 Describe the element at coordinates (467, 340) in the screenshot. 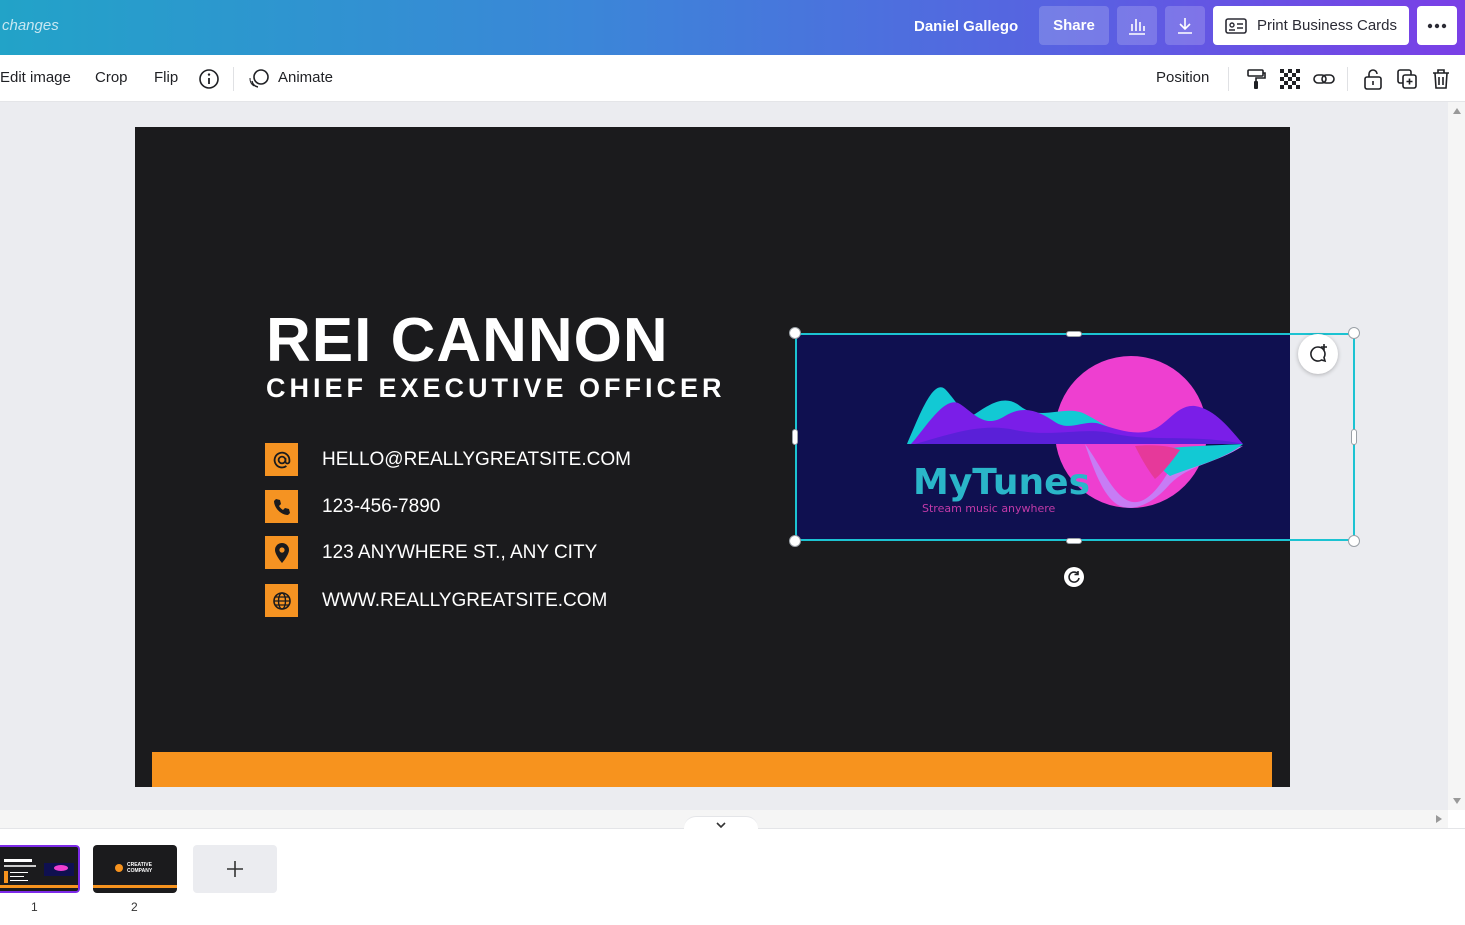

I see `card-name: REI CANNON` at that location.